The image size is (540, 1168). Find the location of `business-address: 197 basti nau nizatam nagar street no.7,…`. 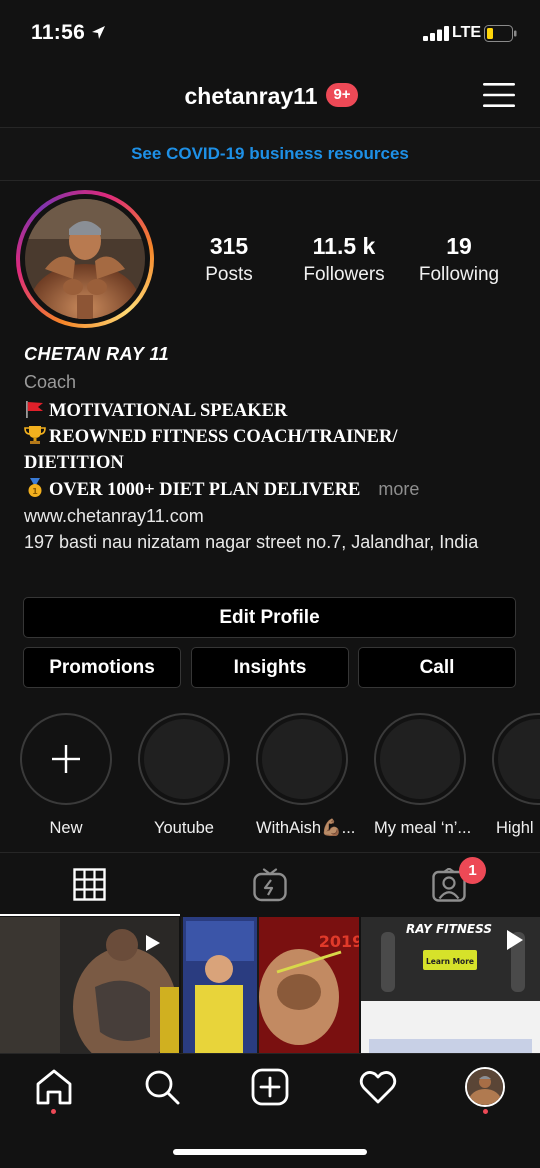

business-address: 197 basti nau nizatam nagar street no.7,… is located at coordinates (274, 542).